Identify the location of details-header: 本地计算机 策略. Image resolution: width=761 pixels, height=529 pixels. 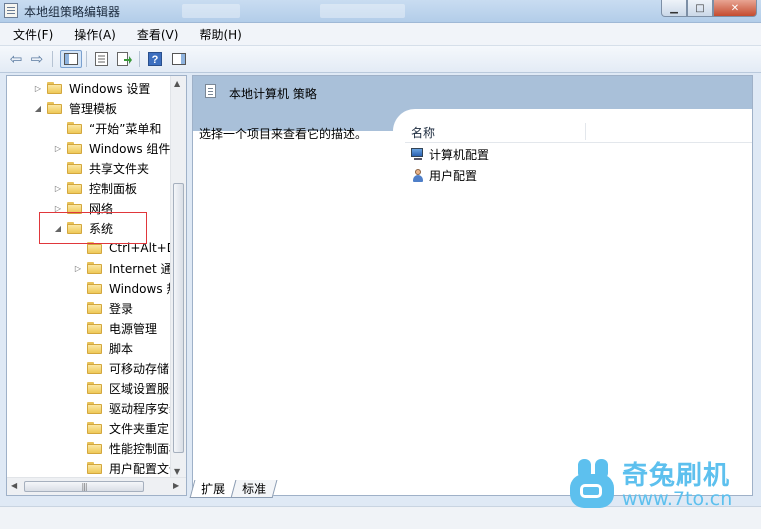
(472, 92).